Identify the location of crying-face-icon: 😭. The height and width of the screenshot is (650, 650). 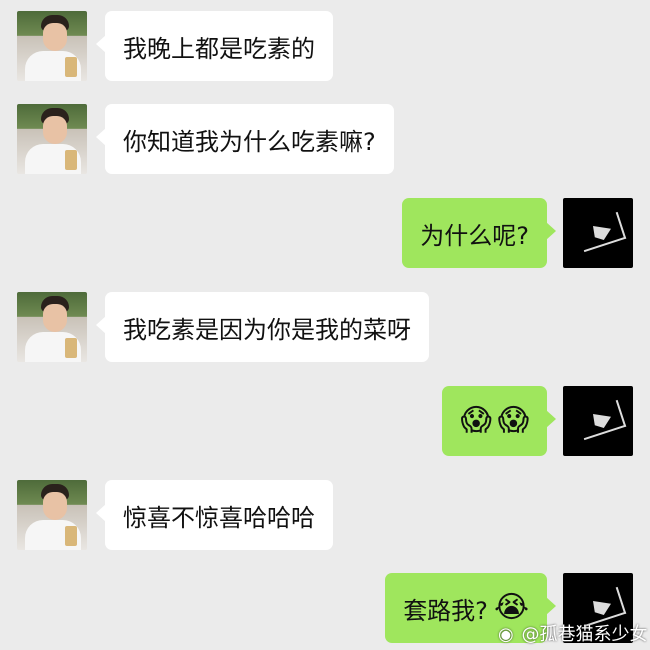
(511, 607).